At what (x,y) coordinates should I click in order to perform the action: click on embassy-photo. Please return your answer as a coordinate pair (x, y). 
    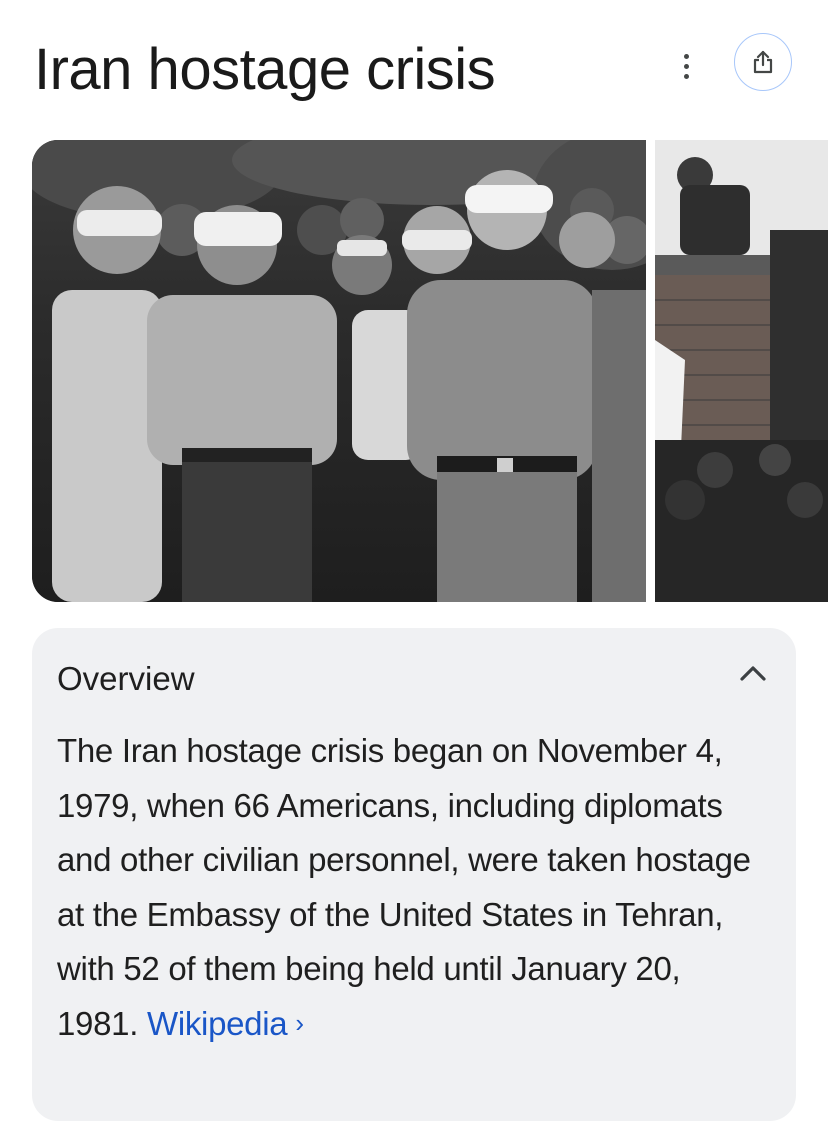
    Looking at the image, I should click on (741, 371).